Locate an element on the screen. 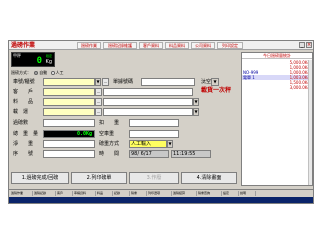 The image size is (320, 240). status-cell: 料品 is located at coordinates (105, 193).